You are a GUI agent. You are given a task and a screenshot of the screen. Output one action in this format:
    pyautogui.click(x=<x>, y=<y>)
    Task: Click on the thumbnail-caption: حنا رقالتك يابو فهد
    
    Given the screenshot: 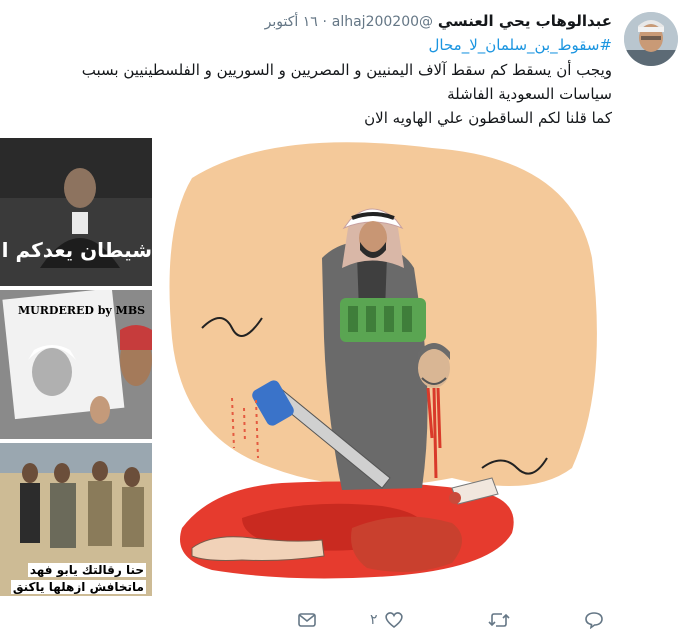 What is the action you would take?
    pyautogui.click(x=86, y=570)
    